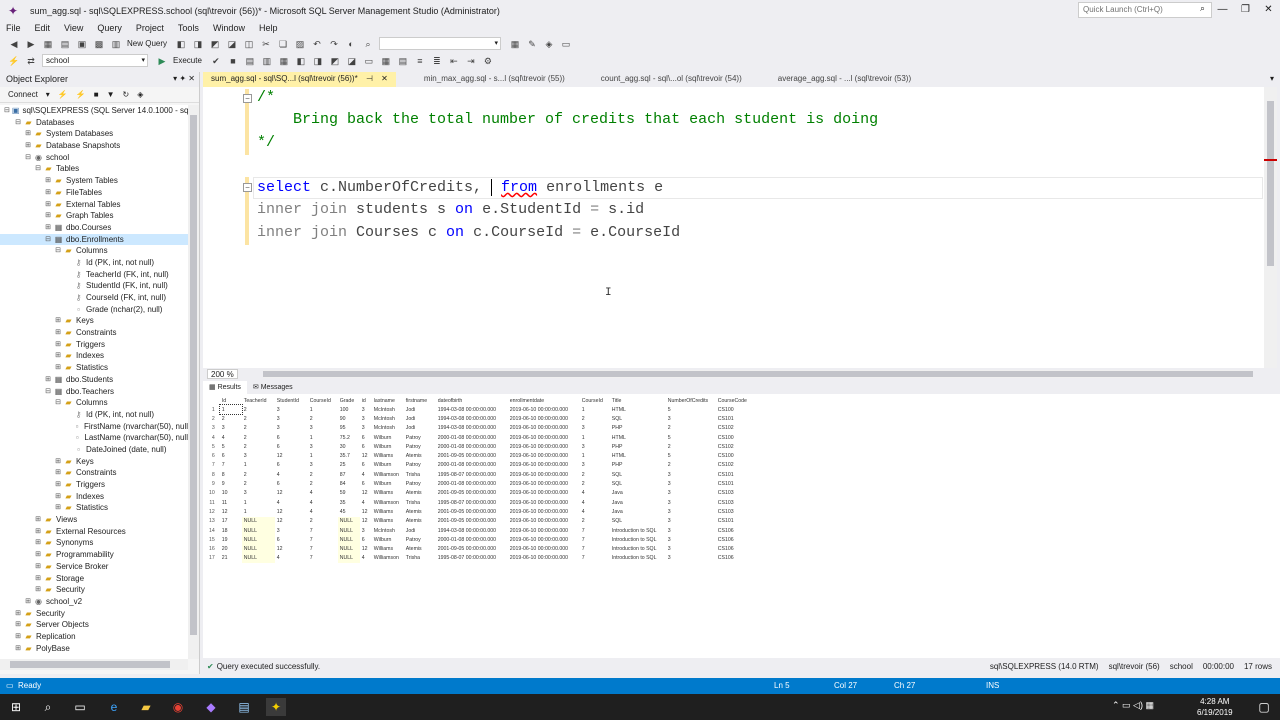 Image resolution: width=1280 pixels, height=720 pixels. What do you see at coordinates (532, 44) in the screenshot?
I see `toolbox-icon: ✎` at bounding box center [532, 44].